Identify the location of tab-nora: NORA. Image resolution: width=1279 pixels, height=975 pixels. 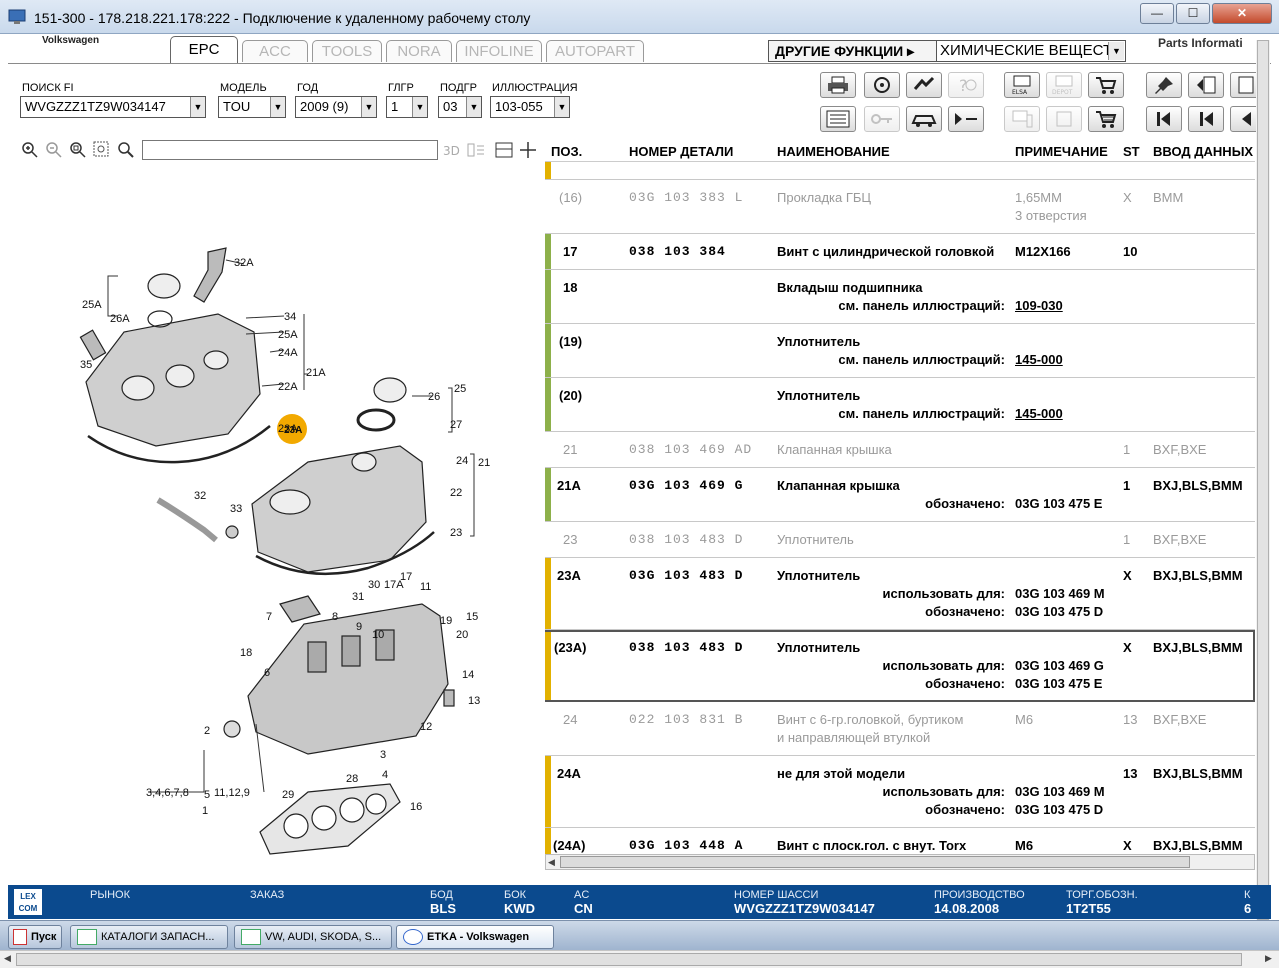
(419, 51).